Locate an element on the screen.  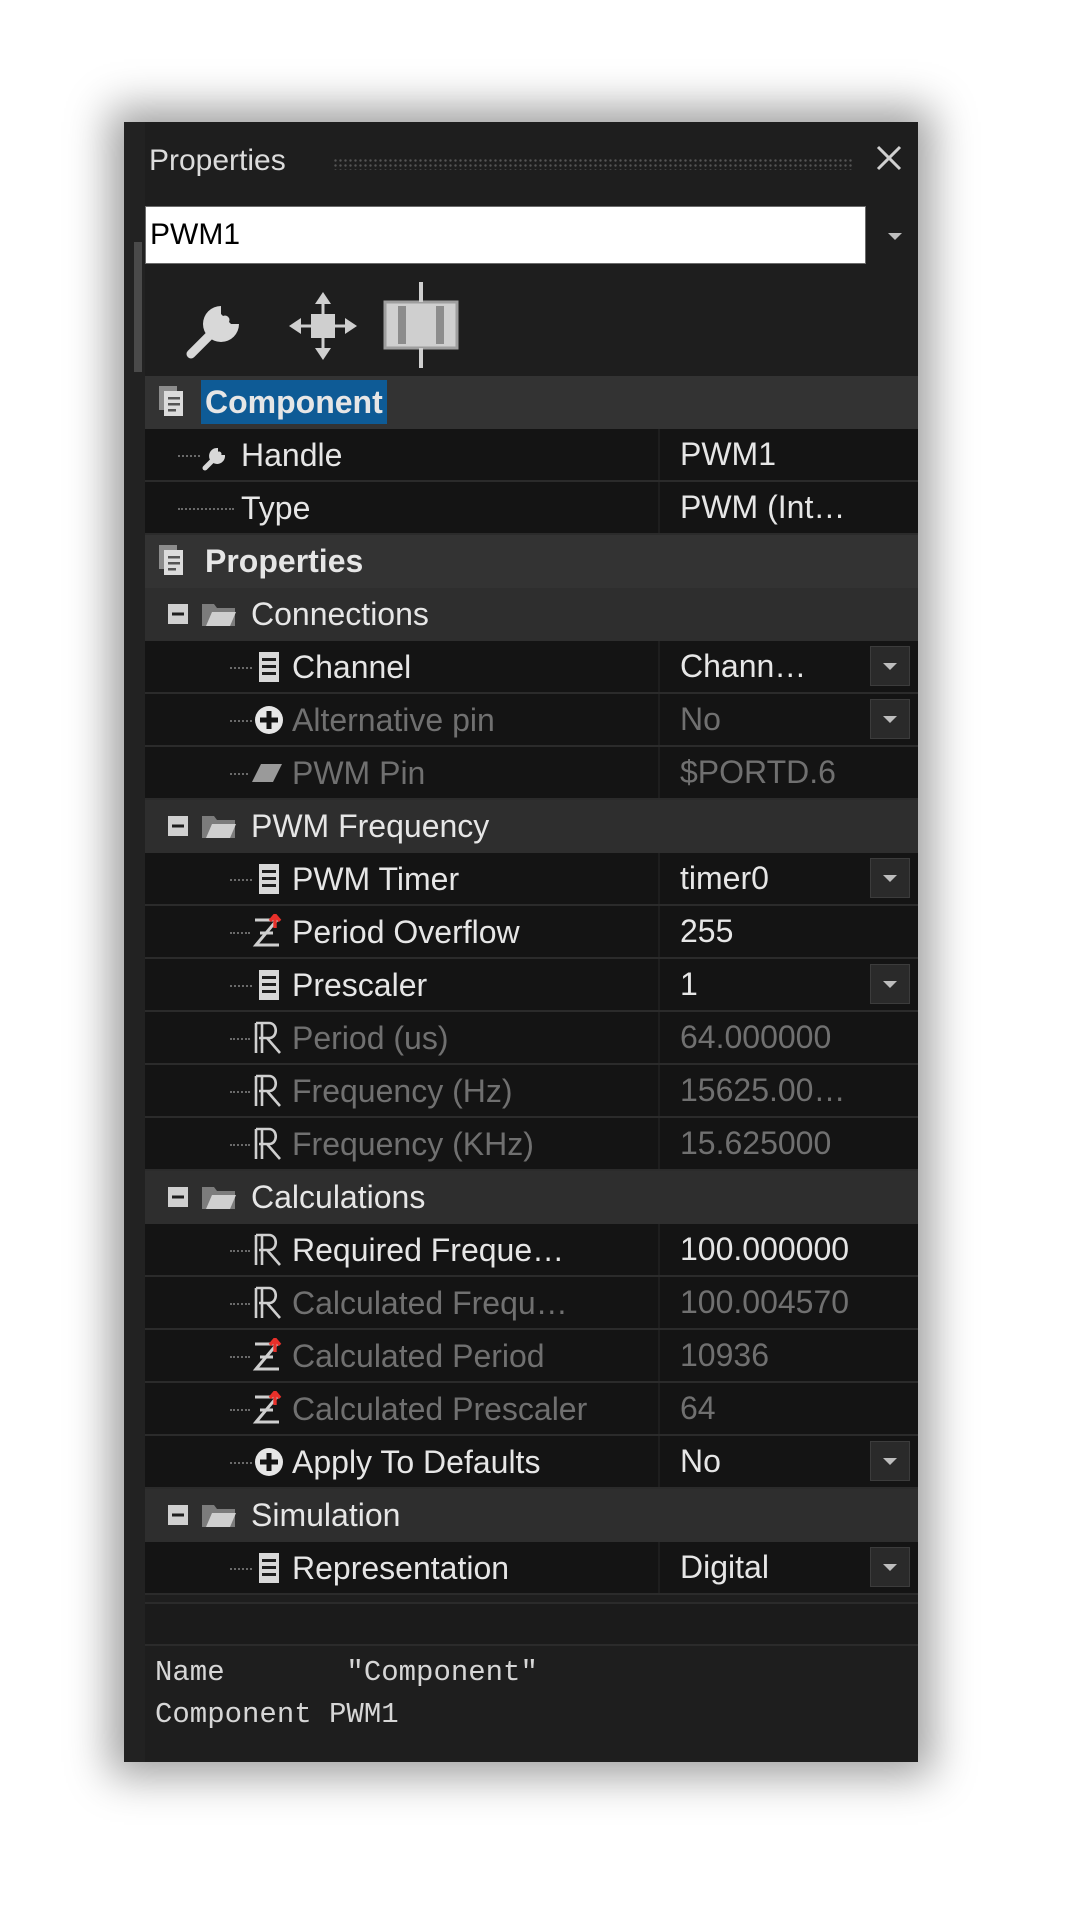
property-value-cell: 64 is located at coordinates (789, 1408).